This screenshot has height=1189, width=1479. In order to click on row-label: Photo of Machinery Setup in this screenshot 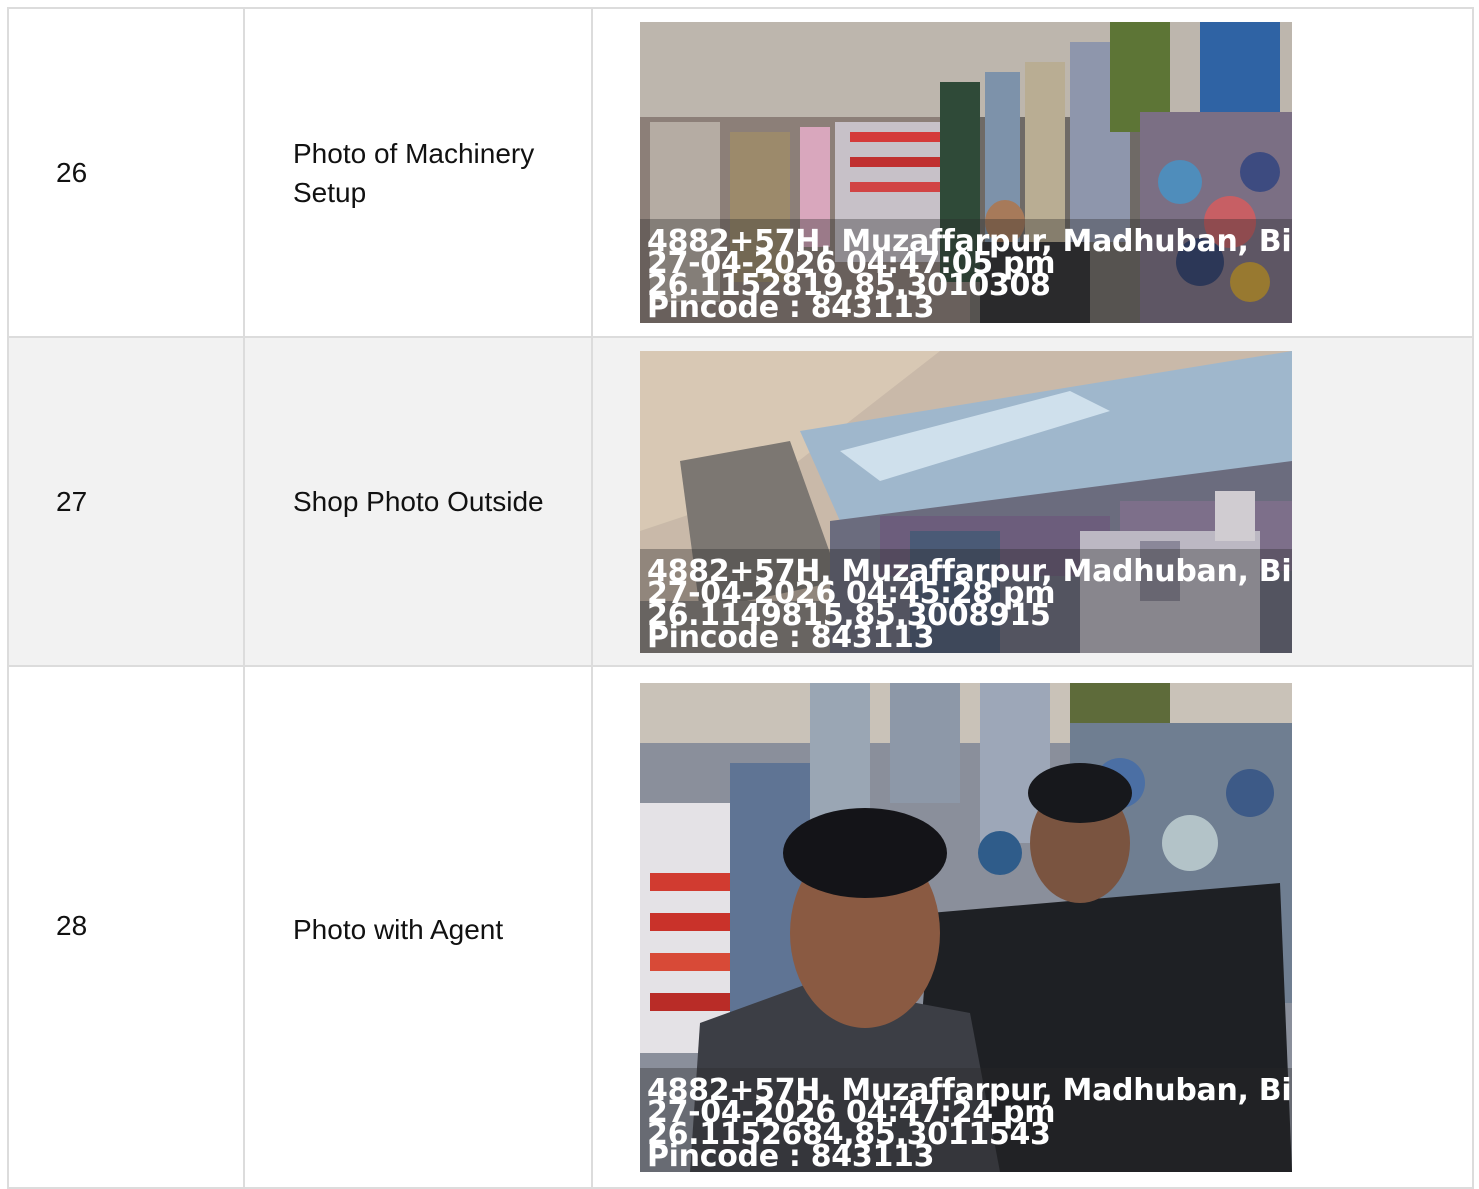, I will do `click(418, 172)`.